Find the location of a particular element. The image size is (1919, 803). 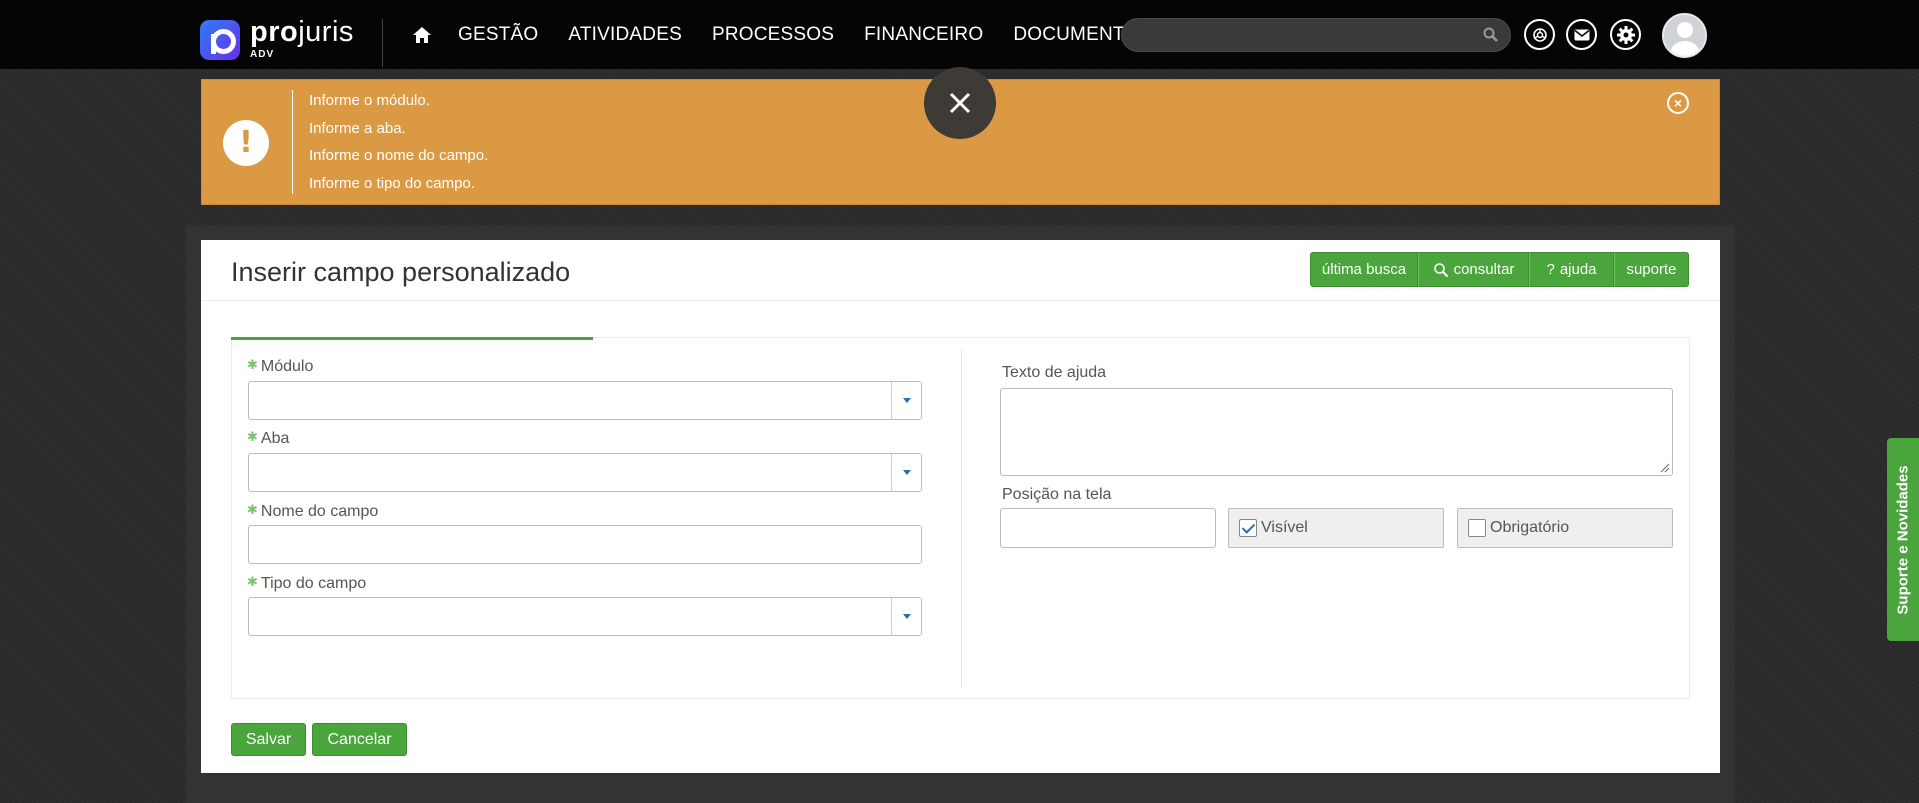

search-input is located at coordinates (1297, 35).